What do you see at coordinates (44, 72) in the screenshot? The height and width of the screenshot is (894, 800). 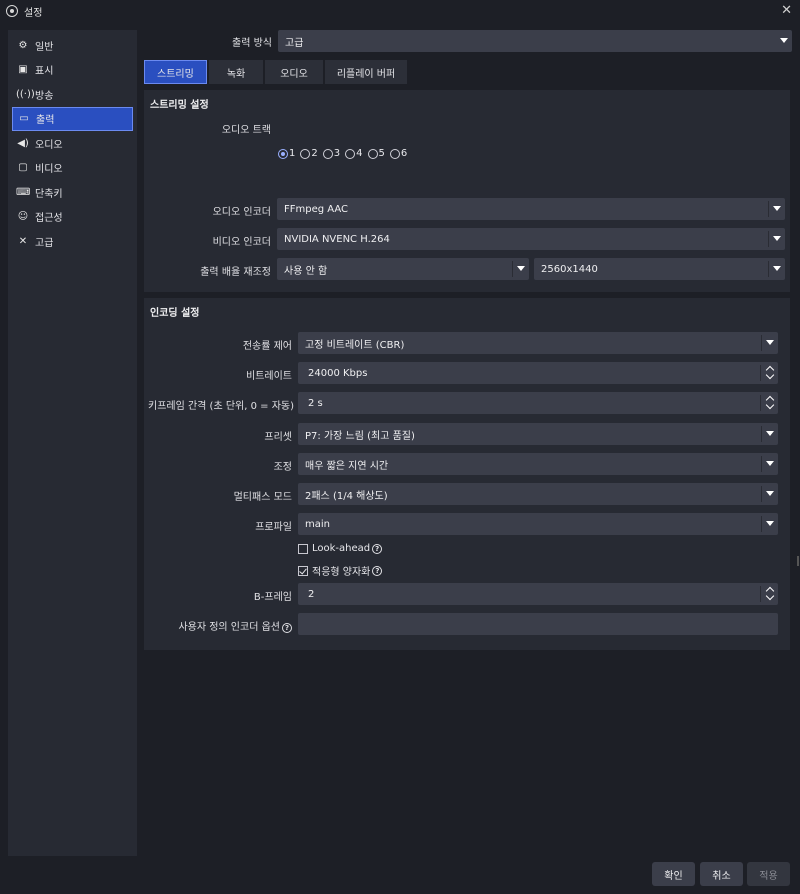 I see `sidebar-item-label: 표시` at bounding box center [44, 72].